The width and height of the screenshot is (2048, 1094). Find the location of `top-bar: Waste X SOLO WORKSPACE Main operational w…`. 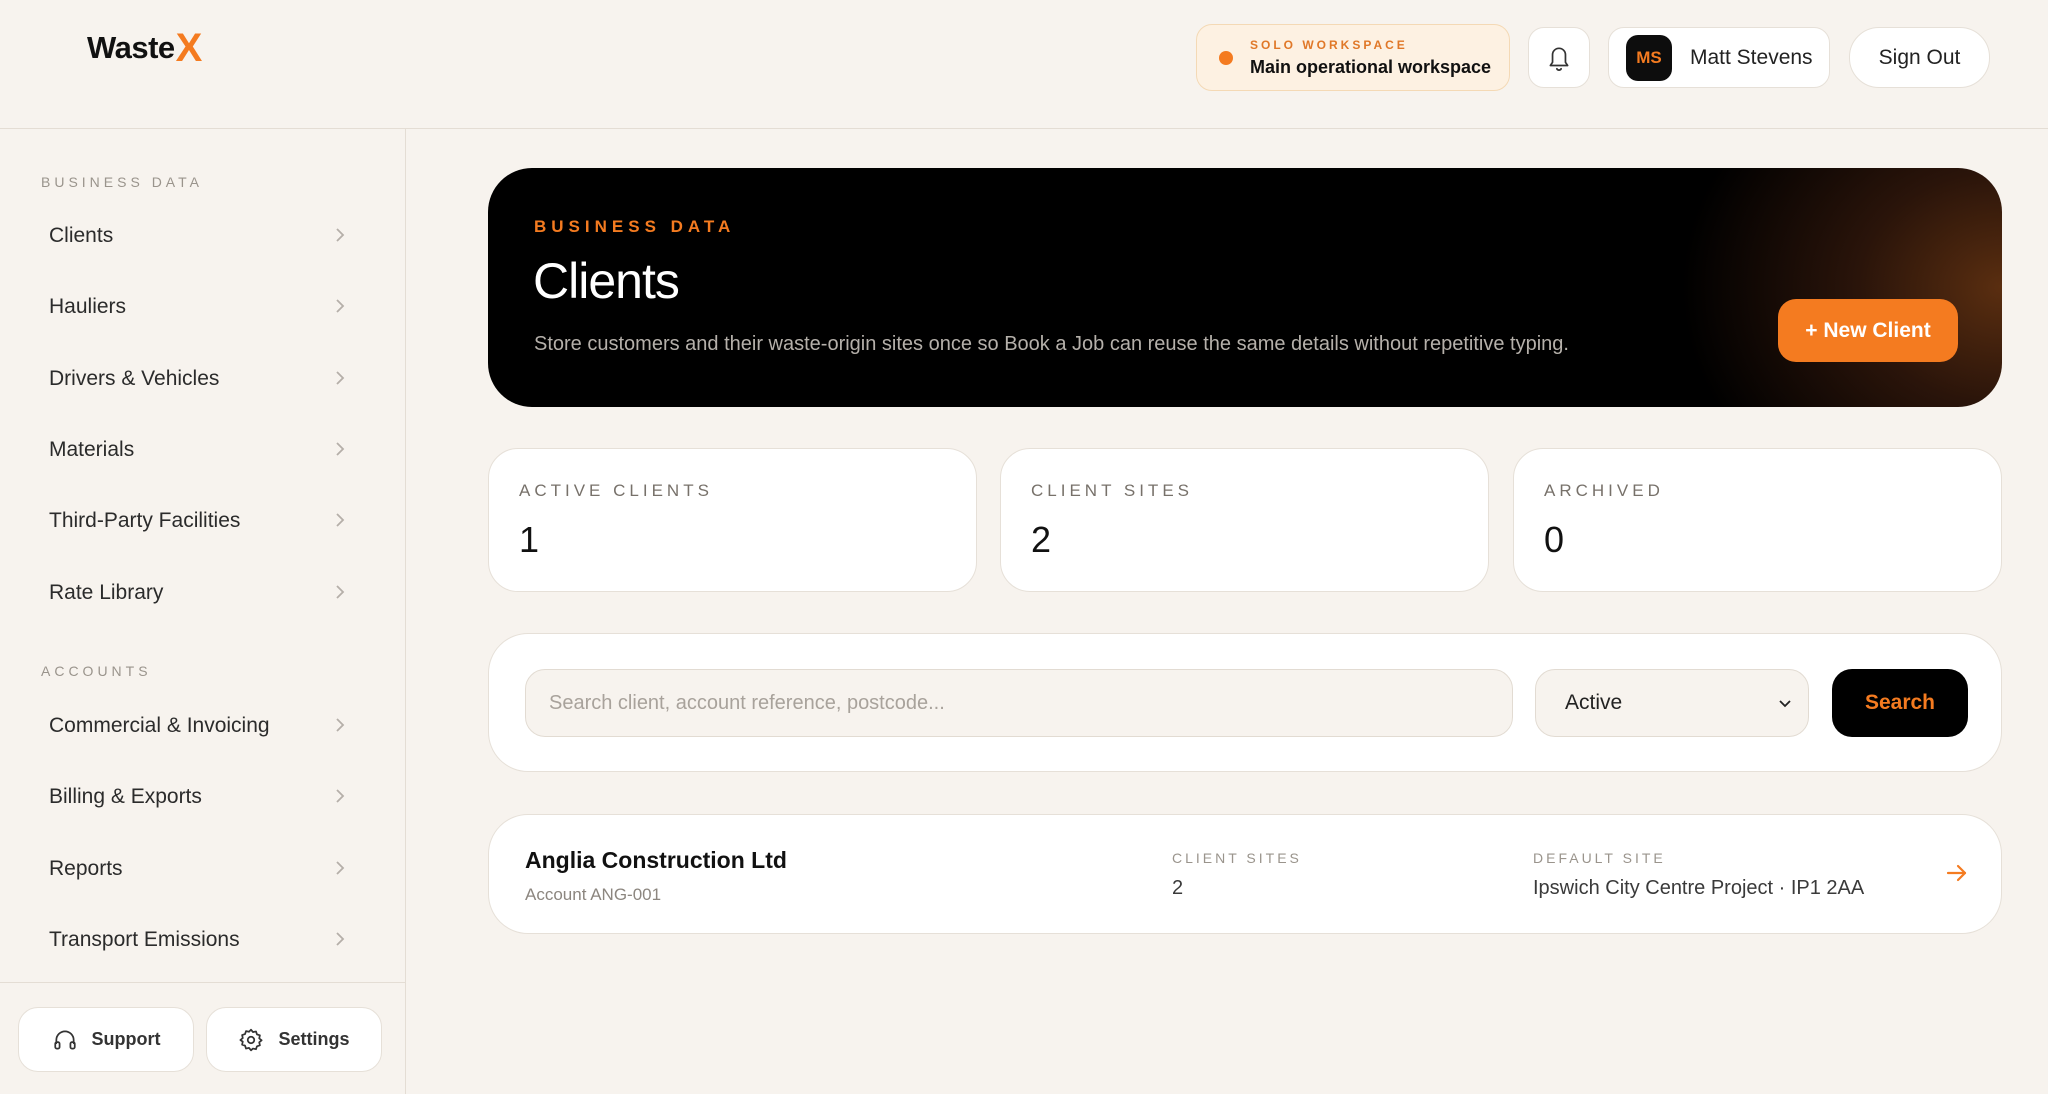

top-bar: Waste X SOLO WORKSPACE Main operational w… is located at coordinates (1024, 64).